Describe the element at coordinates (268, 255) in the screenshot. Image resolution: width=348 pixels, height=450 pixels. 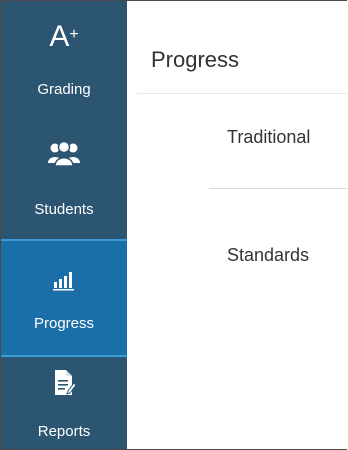
I see `tab-standards: Standards` at that location.